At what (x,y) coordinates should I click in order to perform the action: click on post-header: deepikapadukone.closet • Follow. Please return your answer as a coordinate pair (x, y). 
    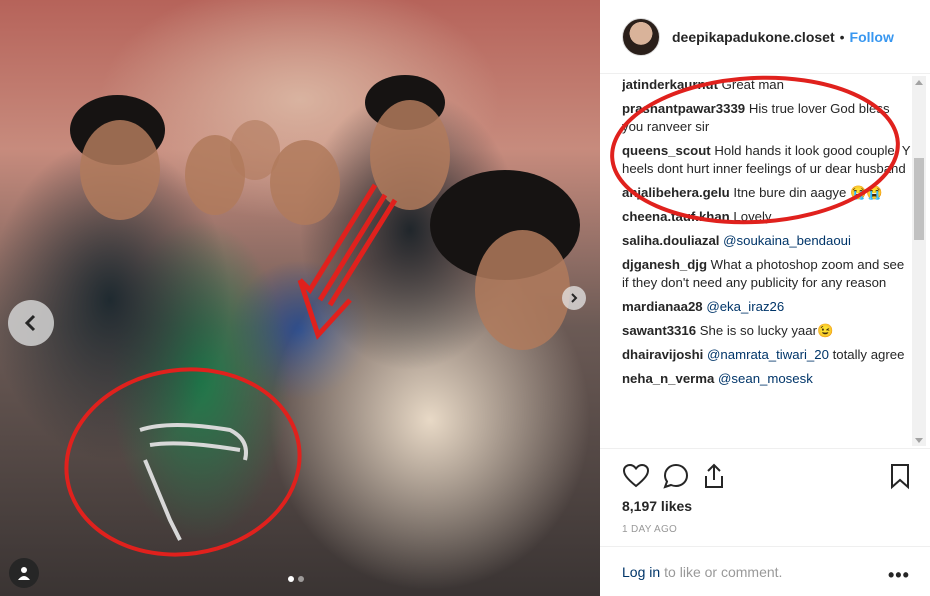
    Looking at the image, I should click on (765, 37).